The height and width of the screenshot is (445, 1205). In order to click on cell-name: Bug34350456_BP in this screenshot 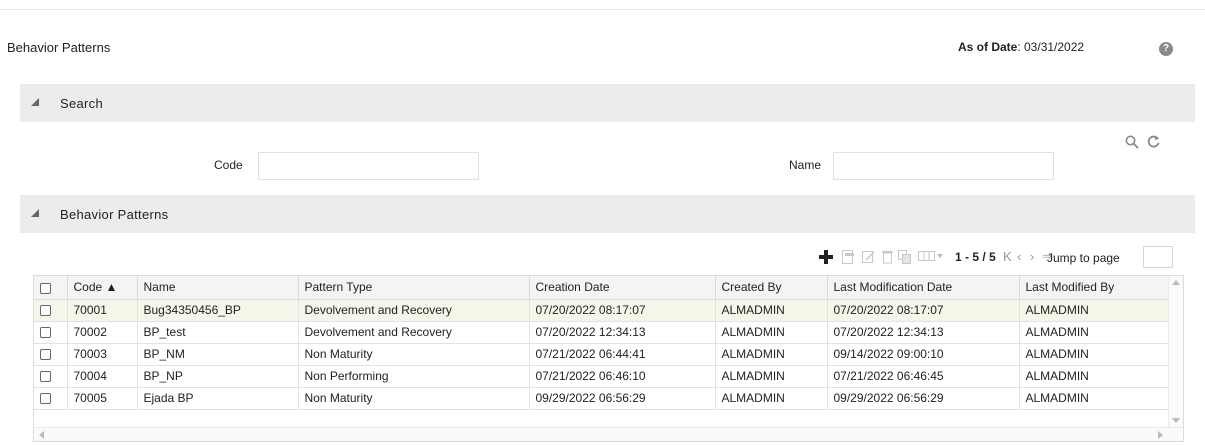, I will do `click(218, 310)`.